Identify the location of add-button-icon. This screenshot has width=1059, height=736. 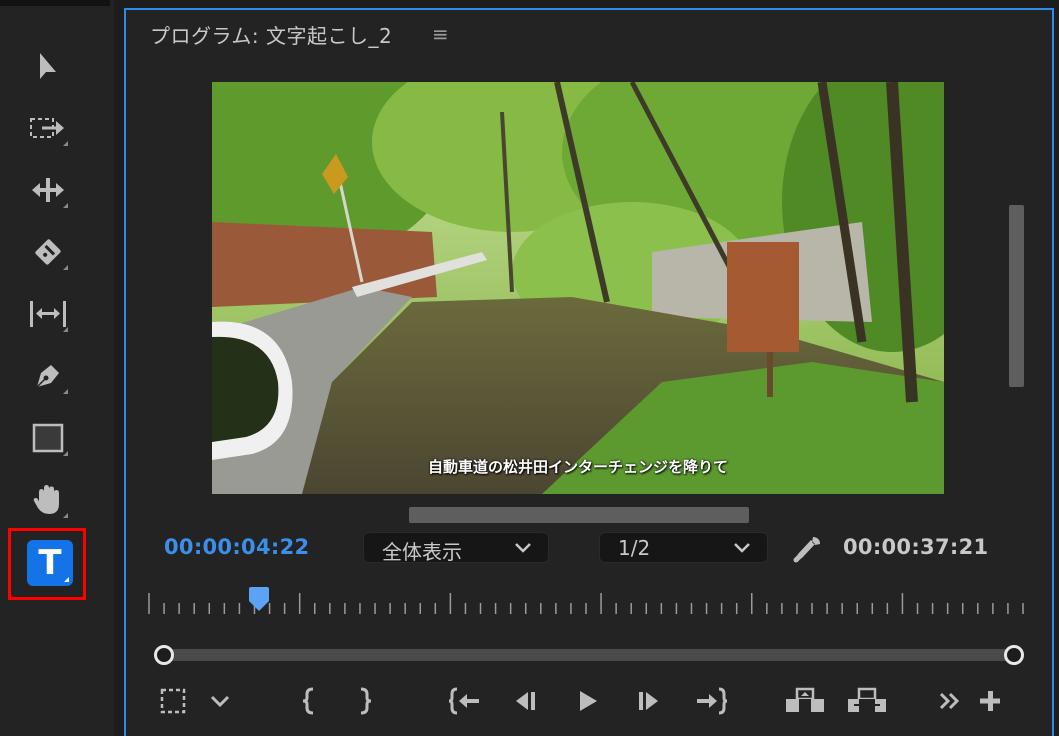
(990, 701).